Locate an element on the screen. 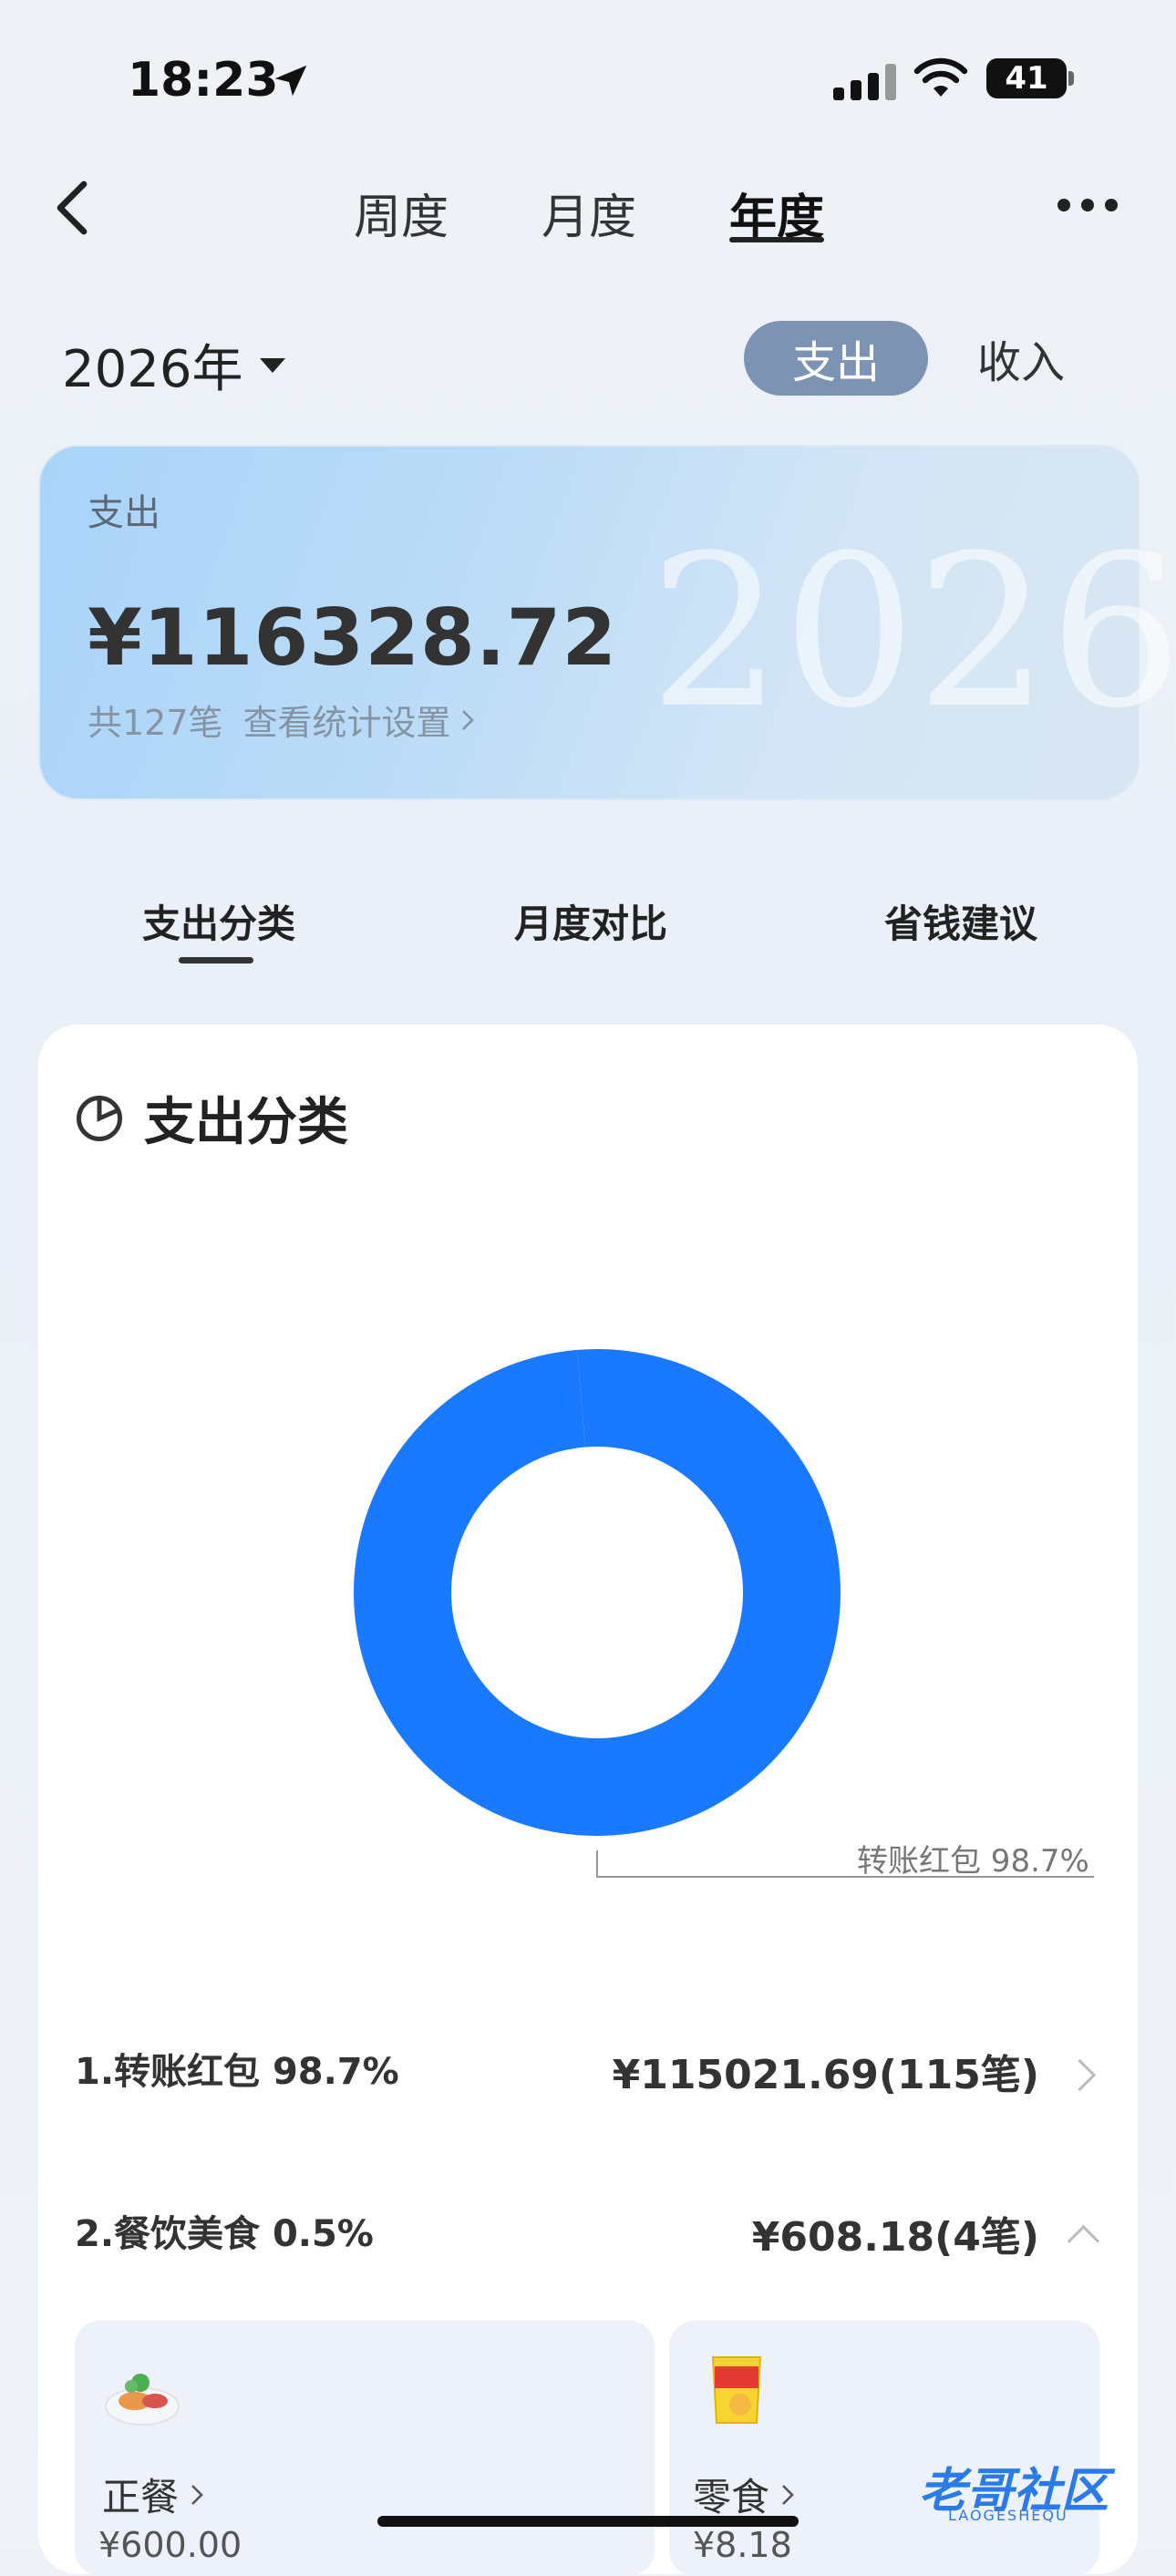 This screenshot has height=2576, width=1176. year-dropdown: 2026年 is located at coordinates (173, 365).